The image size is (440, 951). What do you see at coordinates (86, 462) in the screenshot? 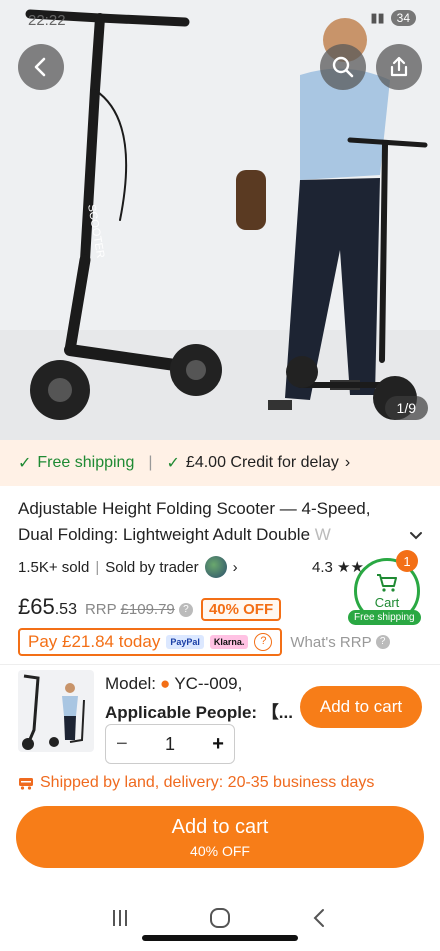
I see `free-shipping-text: Free shipping` at bounding box center [86, 462].